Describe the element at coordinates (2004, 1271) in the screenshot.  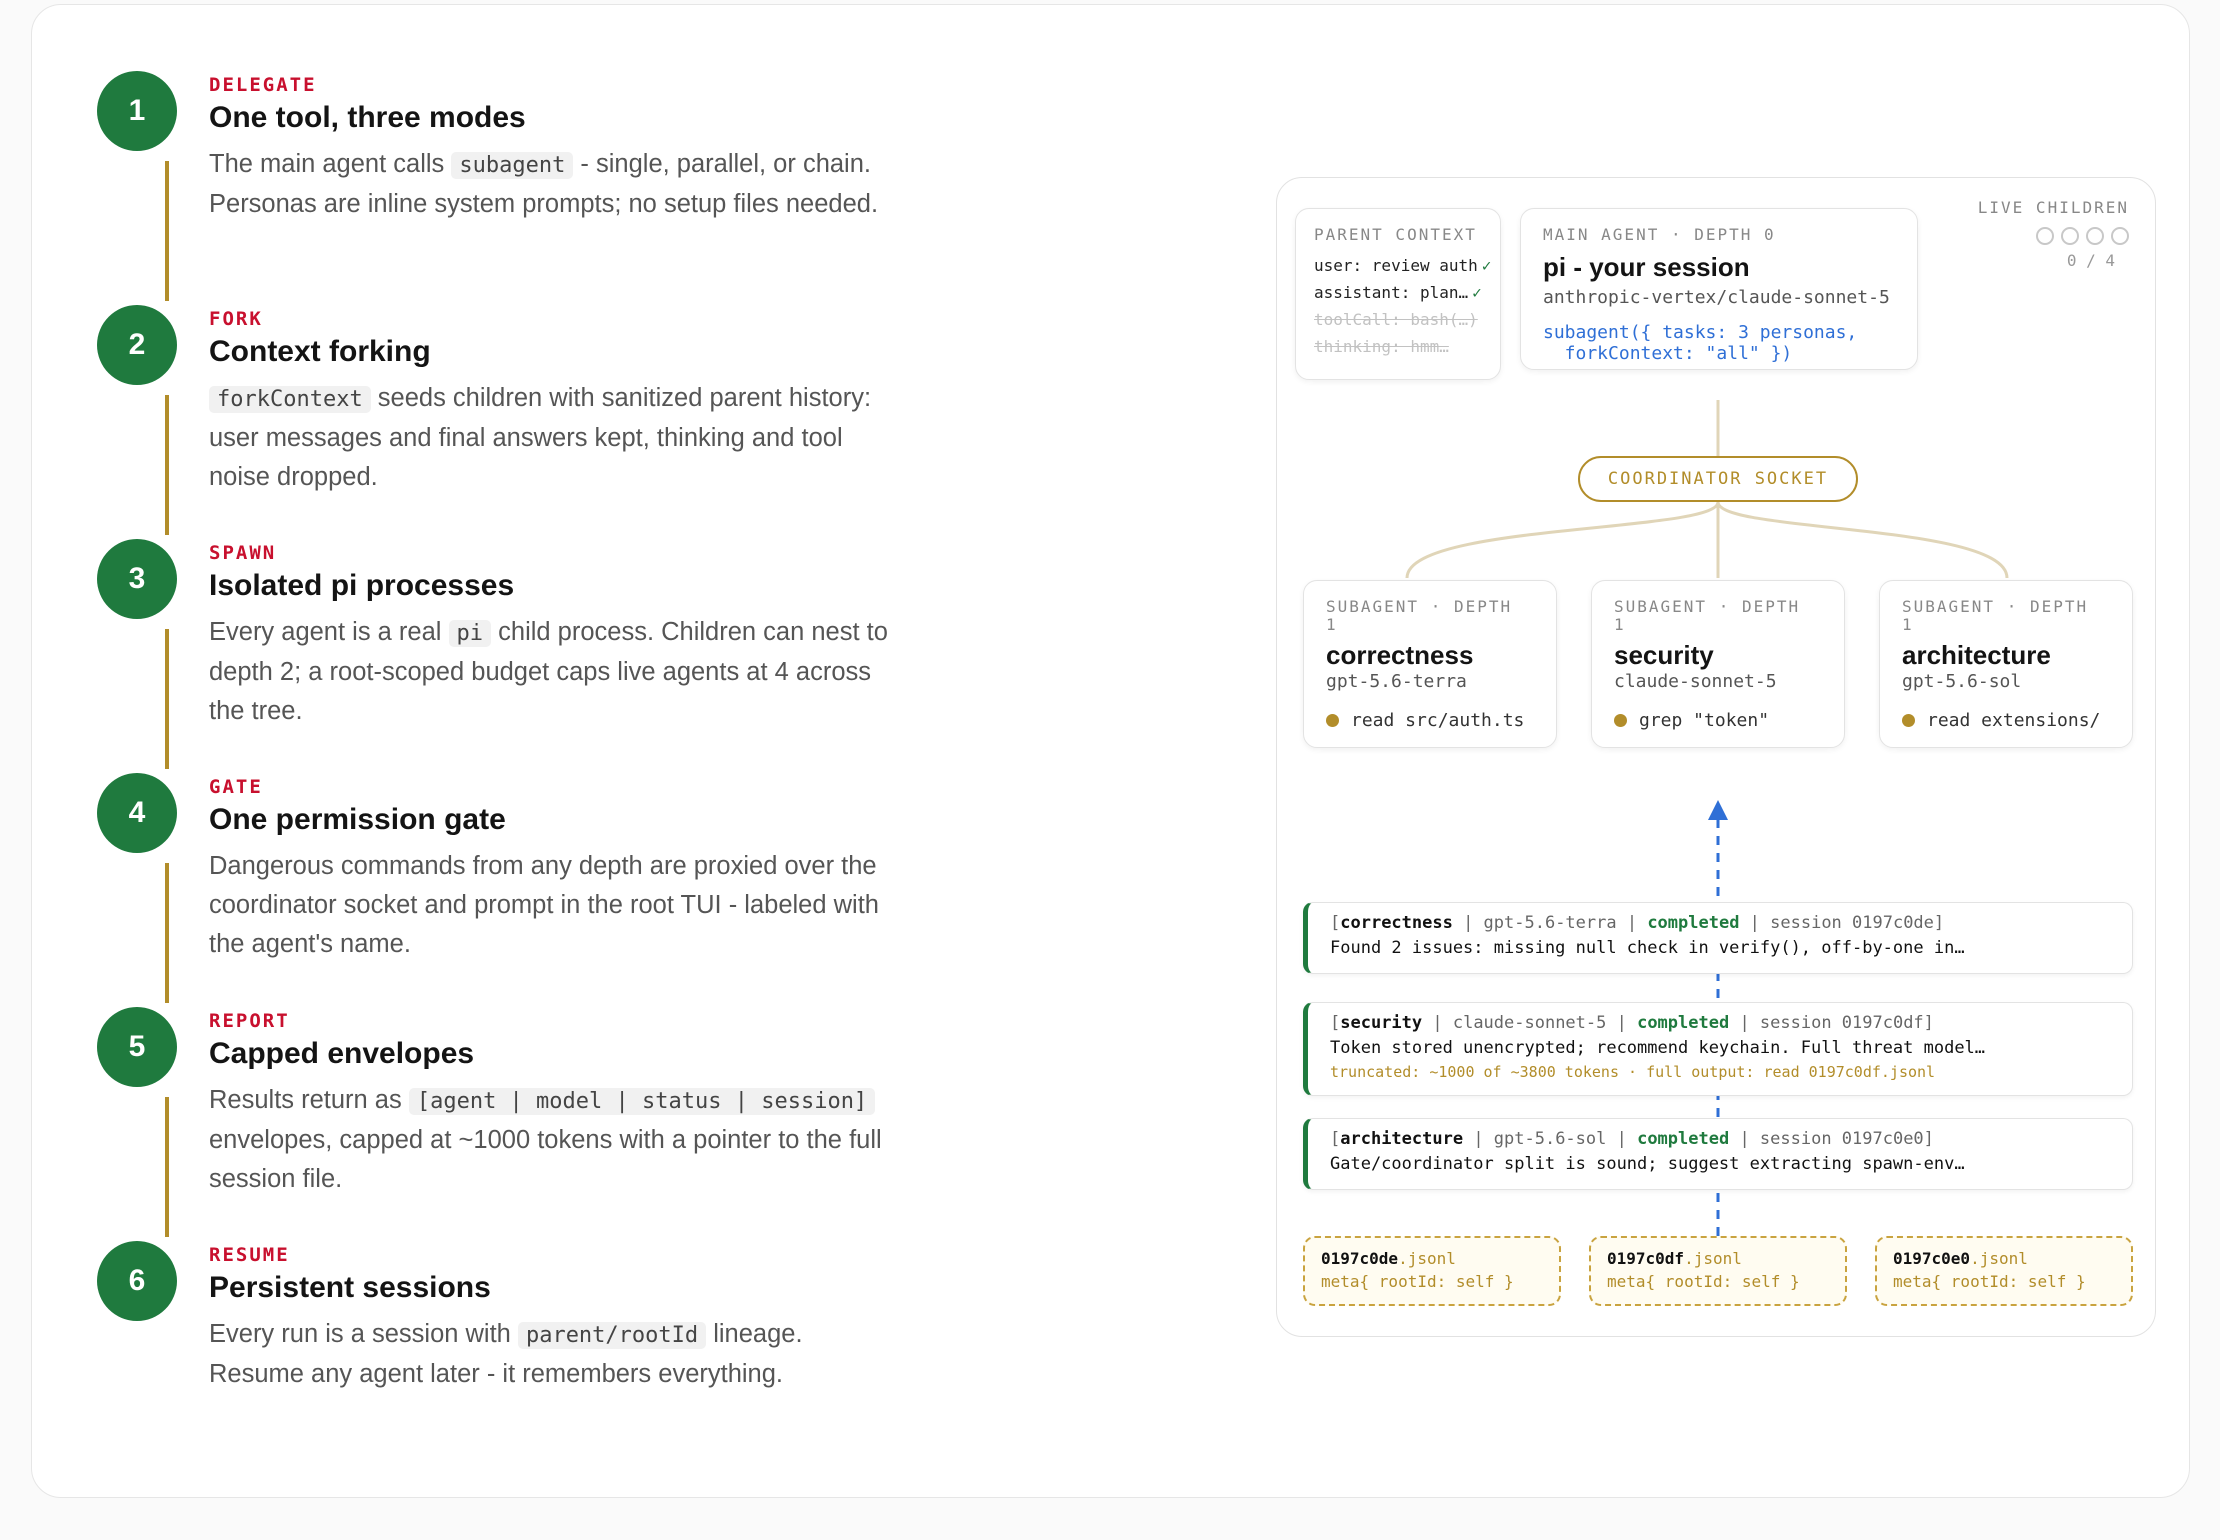
I see `session-file-0197c0e0: 0197c0e0.jsonl meta{ rootId: self }` at that location.